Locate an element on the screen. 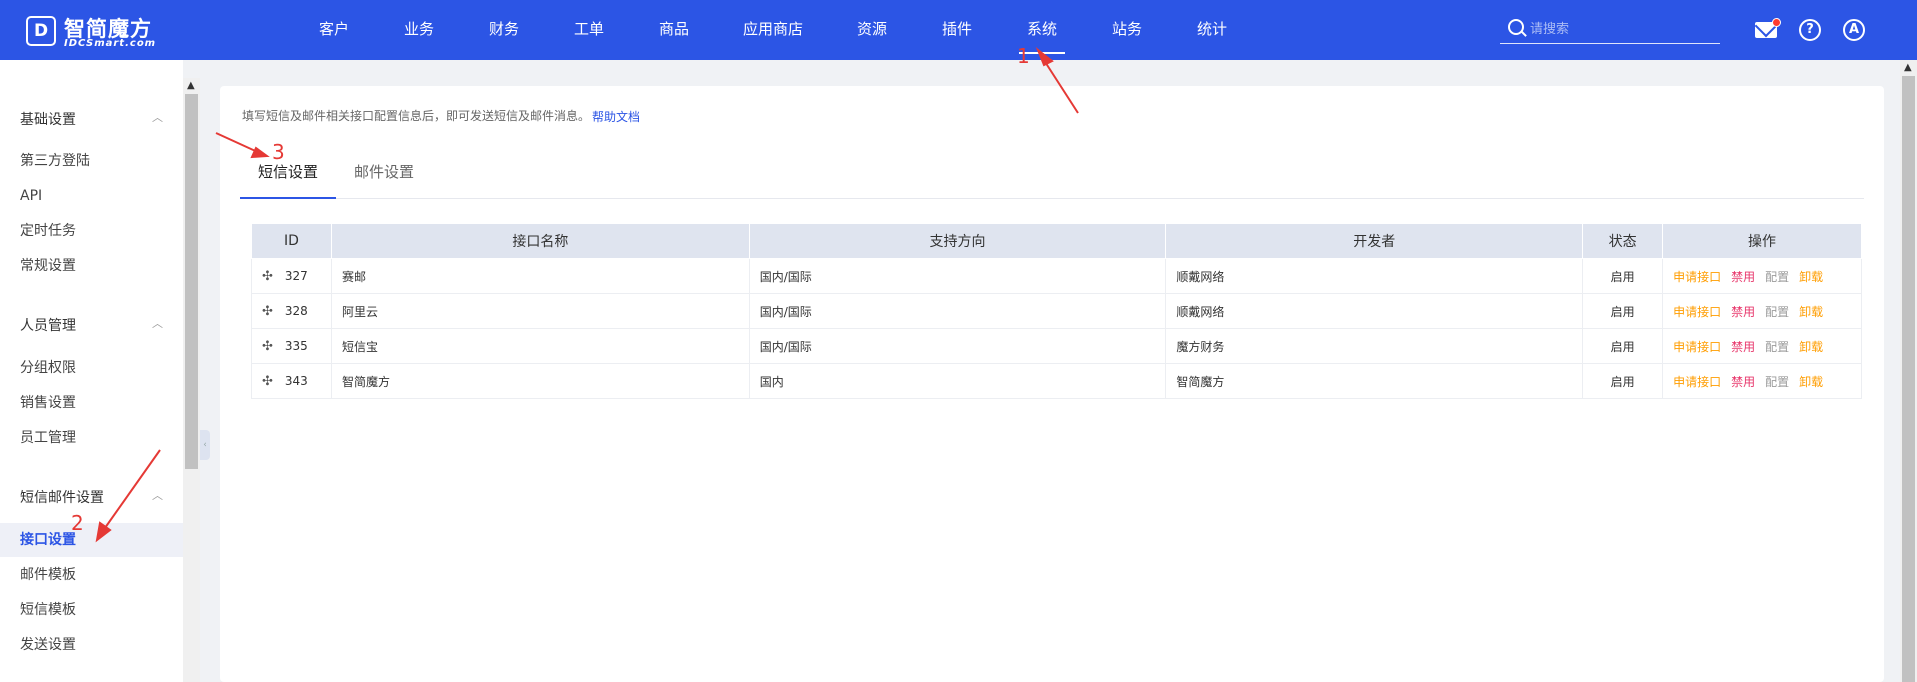  cell-id: ✣ 335 is located at coordinates (291, 346).